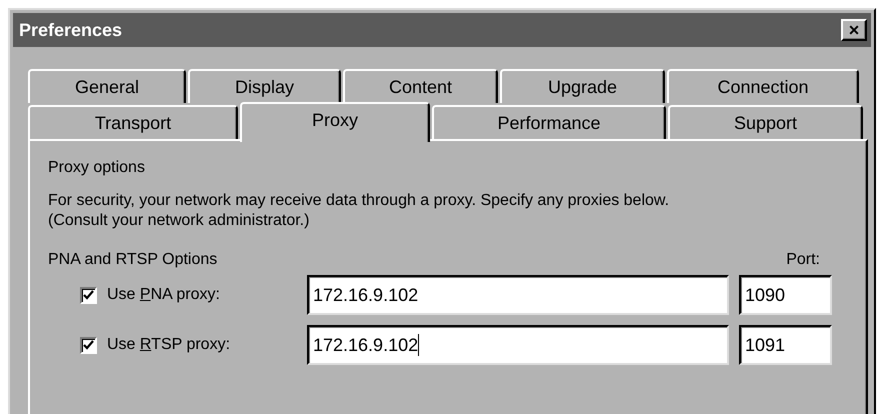  Describe the element at coordinates (335, 122) in the screenshot. I see `tab: Proxy` at that location.